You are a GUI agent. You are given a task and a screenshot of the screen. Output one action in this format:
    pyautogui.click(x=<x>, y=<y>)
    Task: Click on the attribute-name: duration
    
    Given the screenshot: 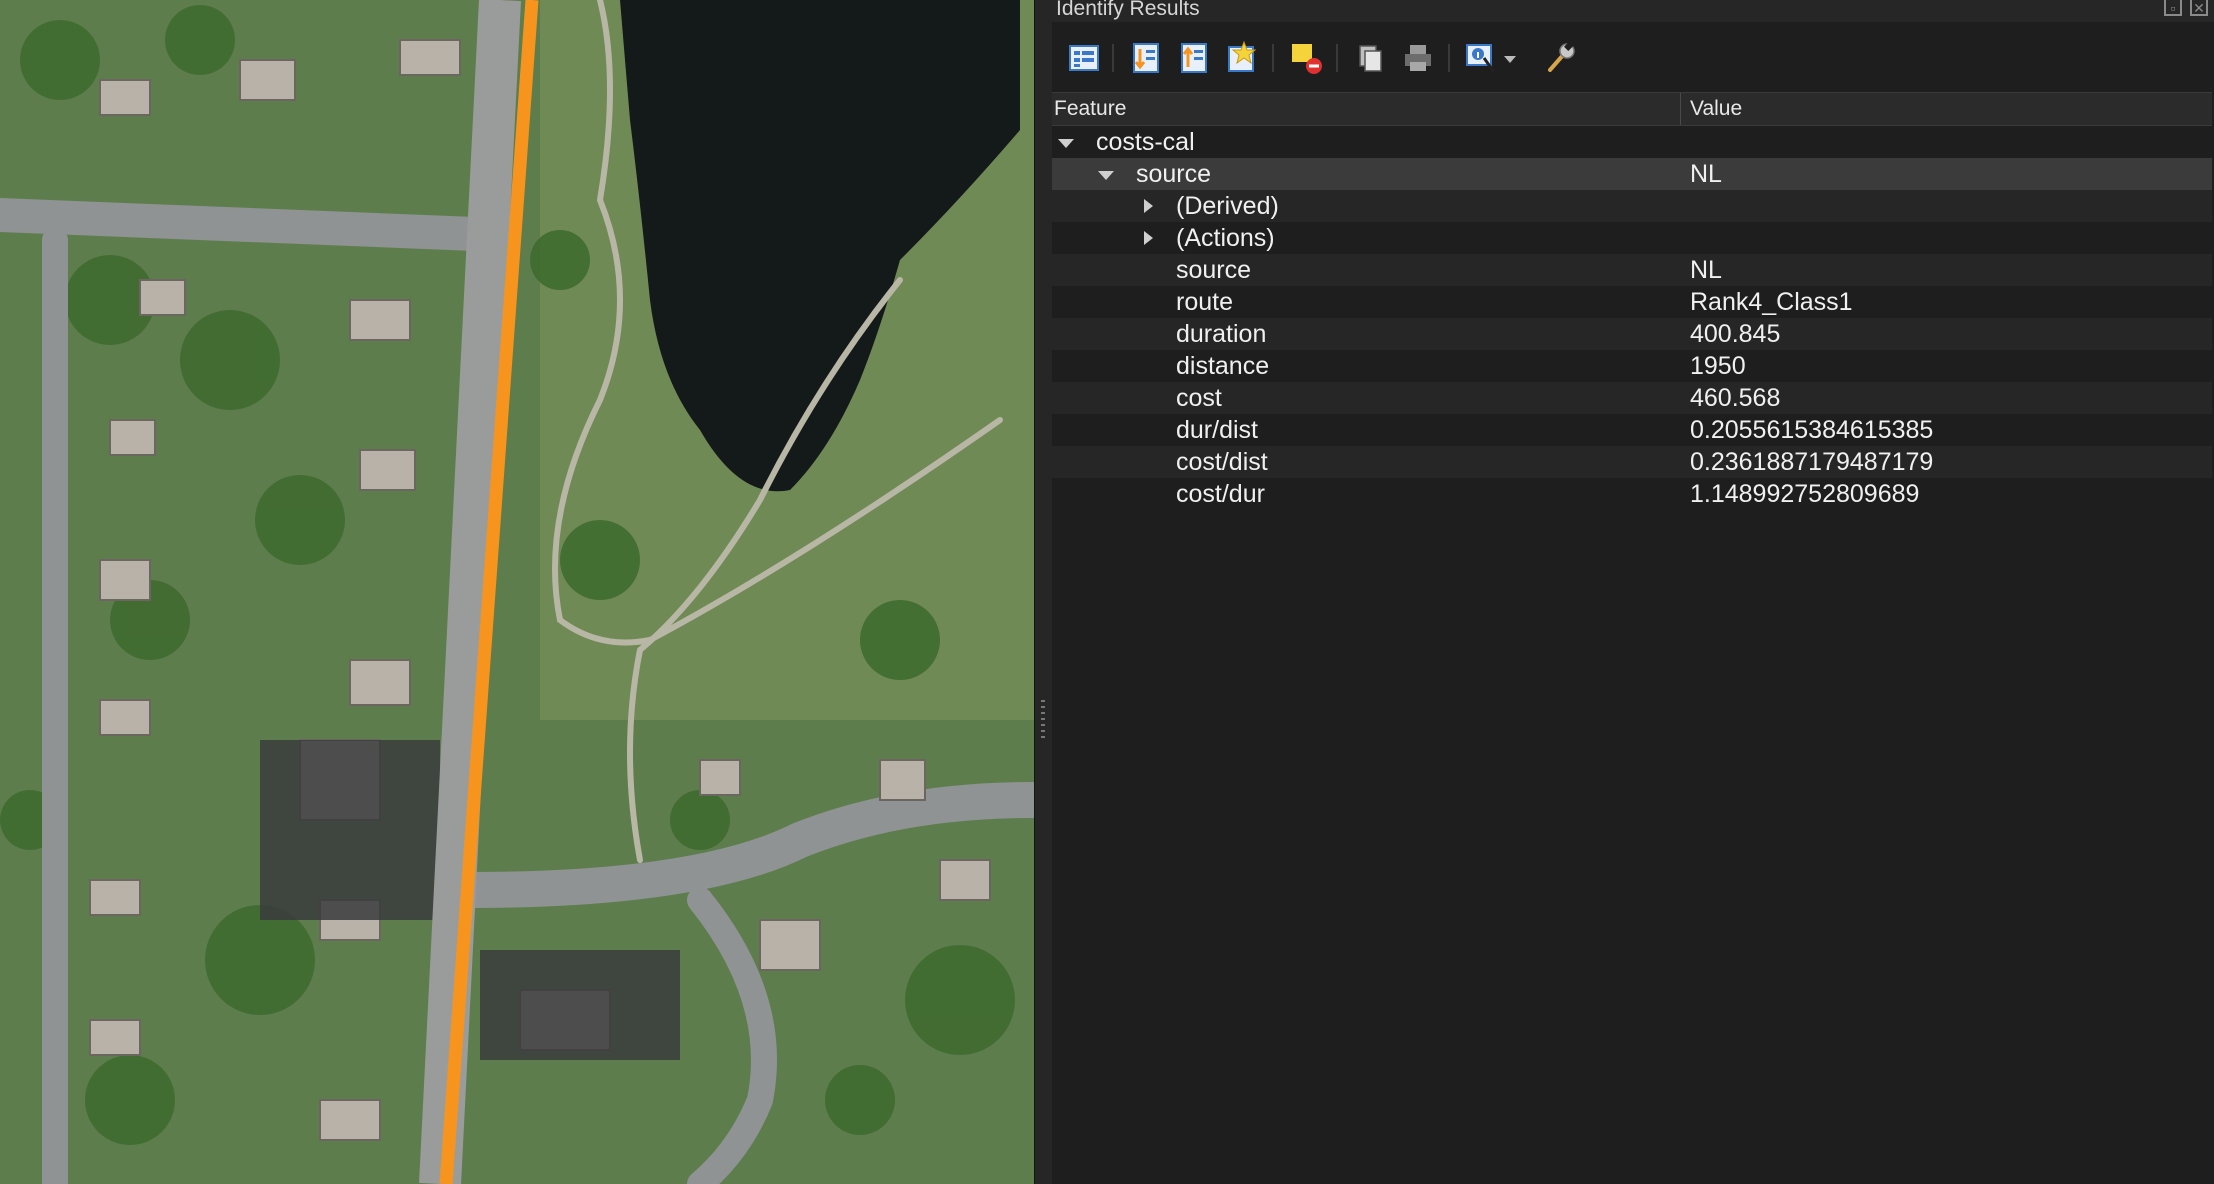 What is the action you would take?
    pyautogui.click(x=1221, y=334)
    